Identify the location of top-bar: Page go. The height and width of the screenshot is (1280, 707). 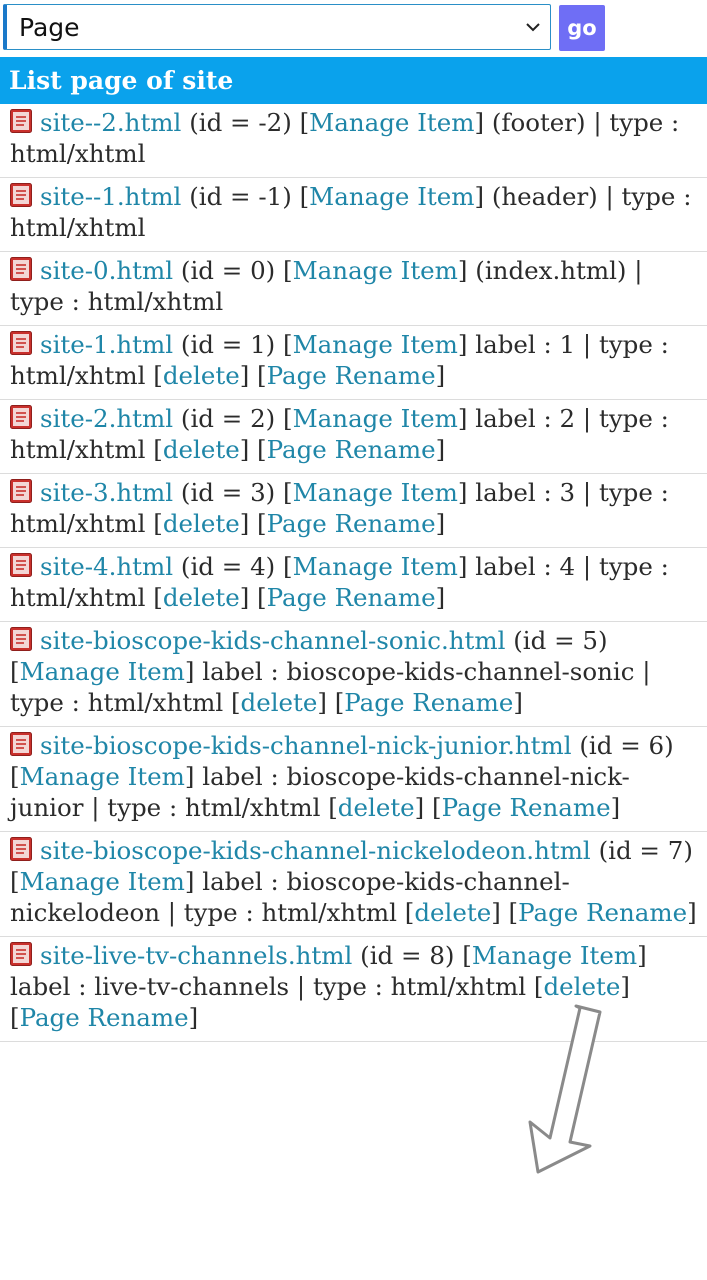
(353, 28).